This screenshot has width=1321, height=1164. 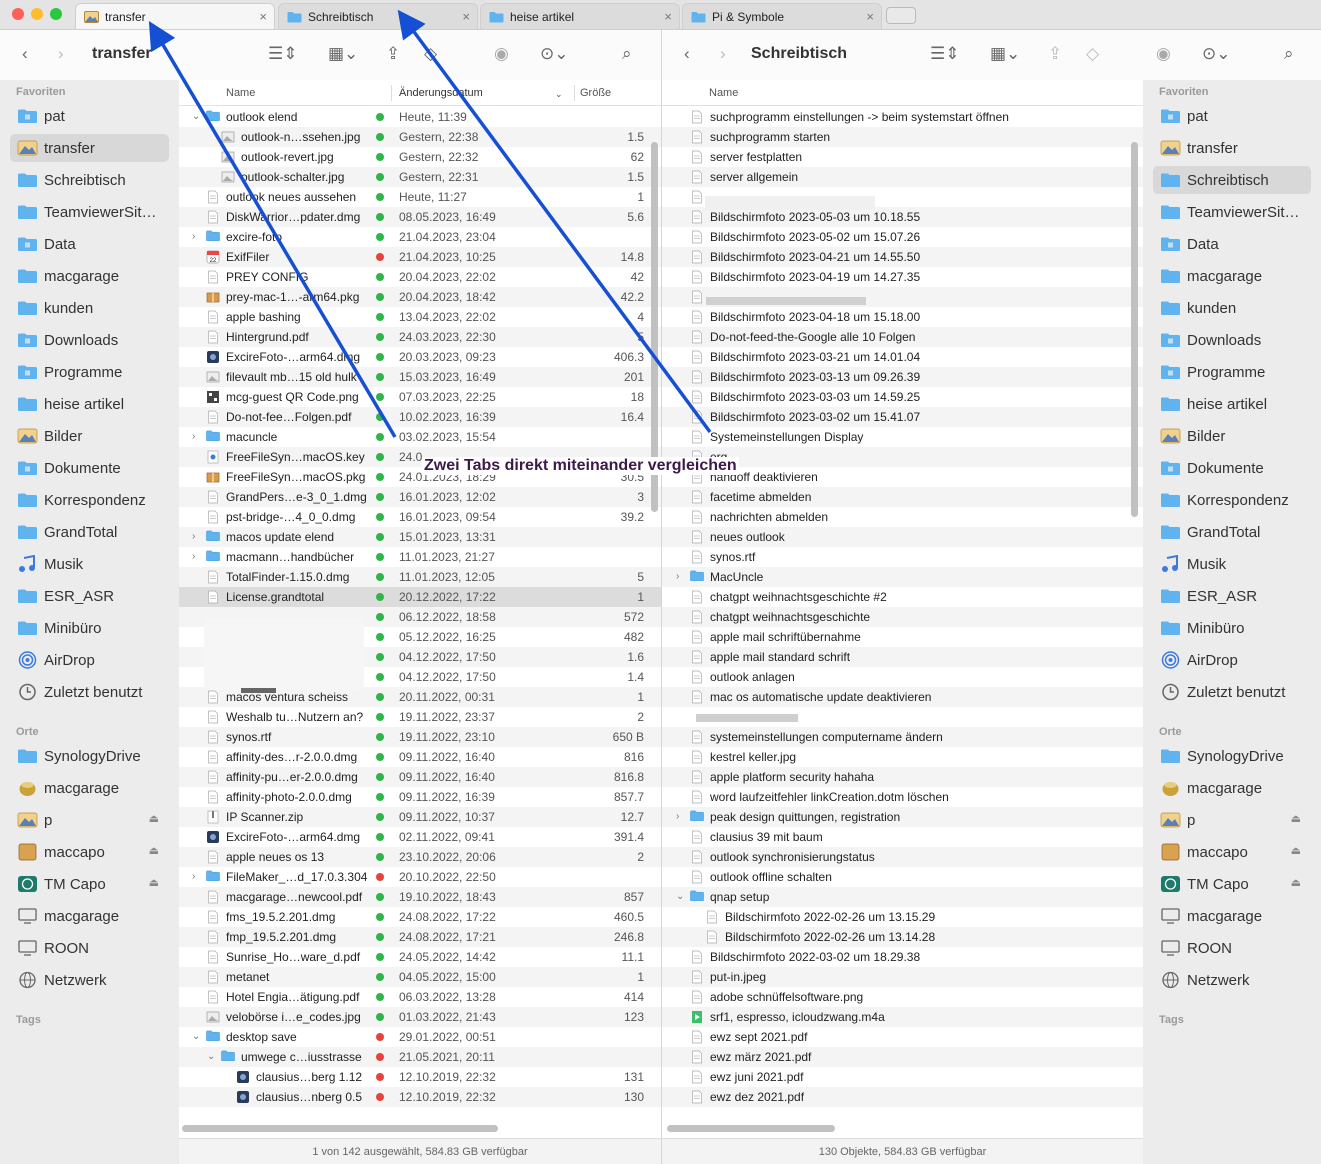 What do you see at coordinates (1232, 500) in the screenshot?
I see `sidebar-item: Korrespondenz` at bounding box center [1232, 500].